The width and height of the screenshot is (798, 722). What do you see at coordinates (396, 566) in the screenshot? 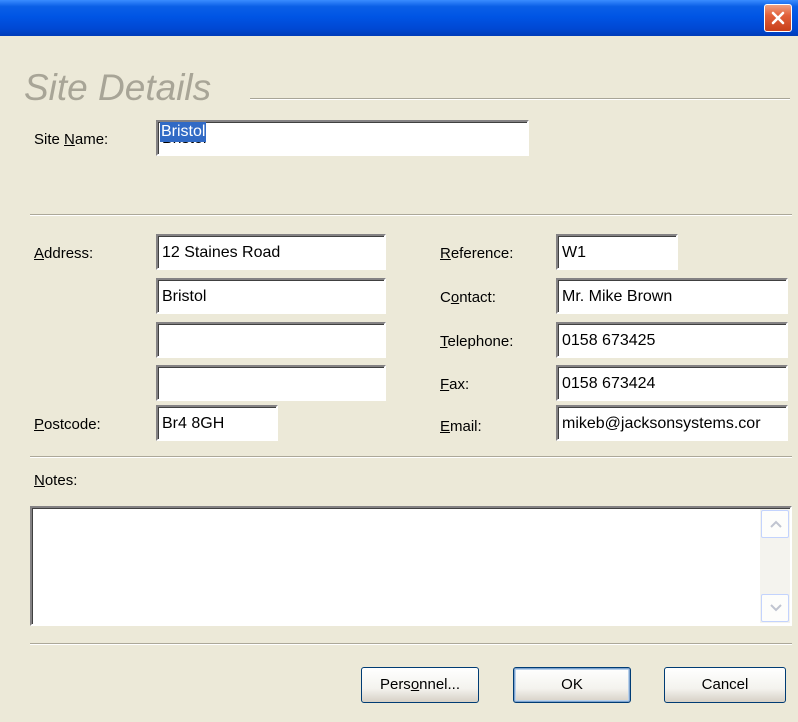
I see `notes-textarea` at bounding box center [396, 566].